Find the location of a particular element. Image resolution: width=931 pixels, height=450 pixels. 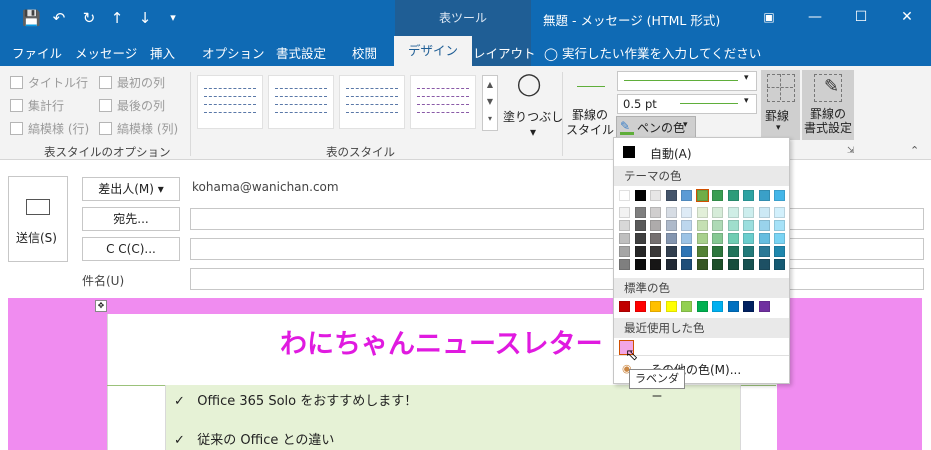

shading-button: 塗りつぶし ▾ is located at coordinates (533, 123).